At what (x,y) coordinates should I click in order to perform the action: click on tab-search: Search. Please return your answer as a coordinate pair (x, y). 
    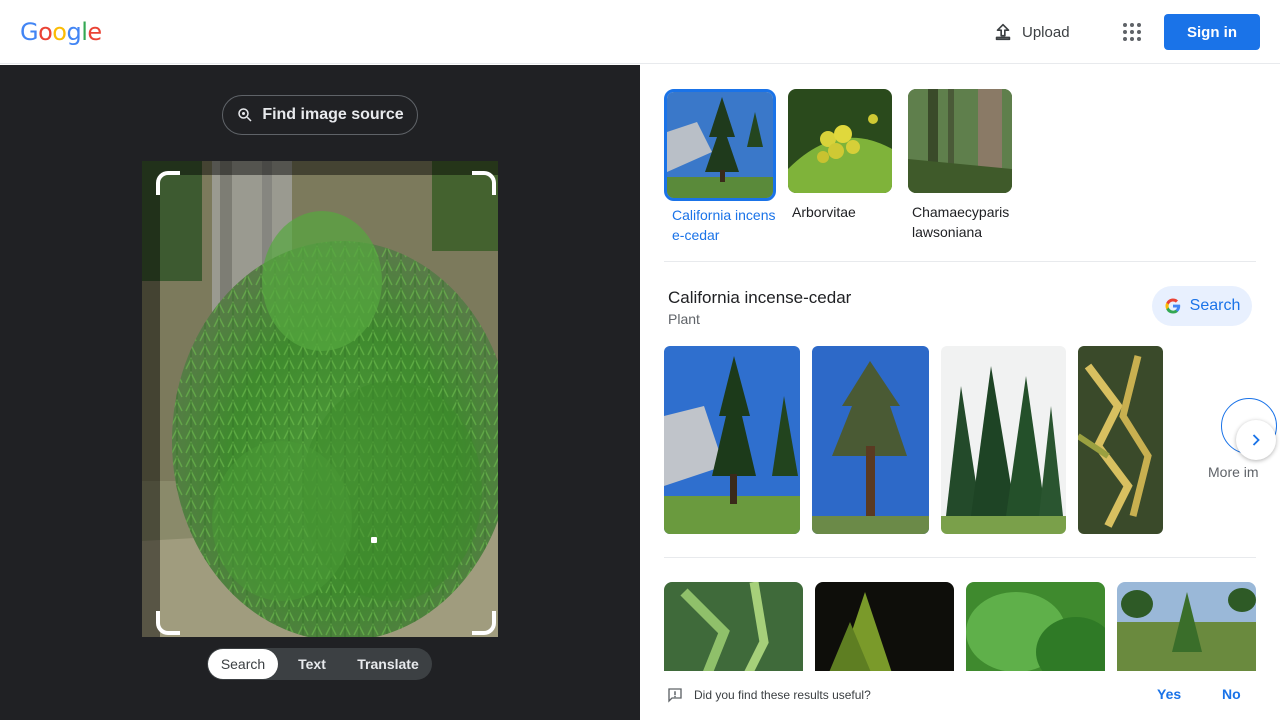
    Looking at the image, I should click on (243, 664).